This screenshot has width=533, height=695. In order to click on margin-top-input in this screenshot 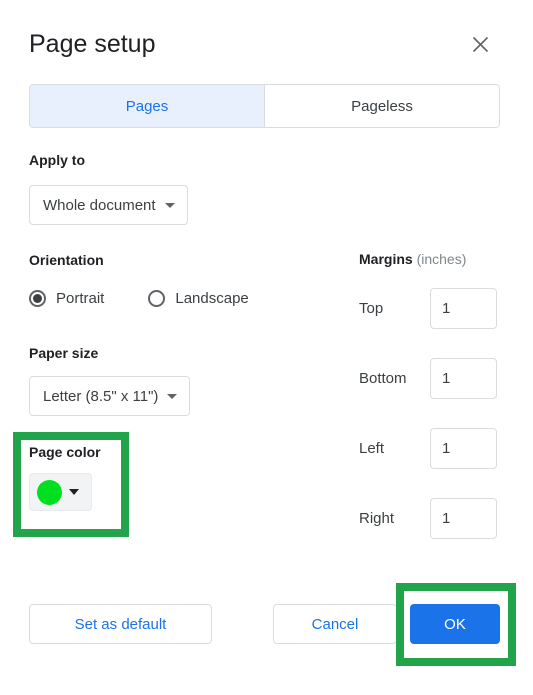, I will do `click(463, 308)`.